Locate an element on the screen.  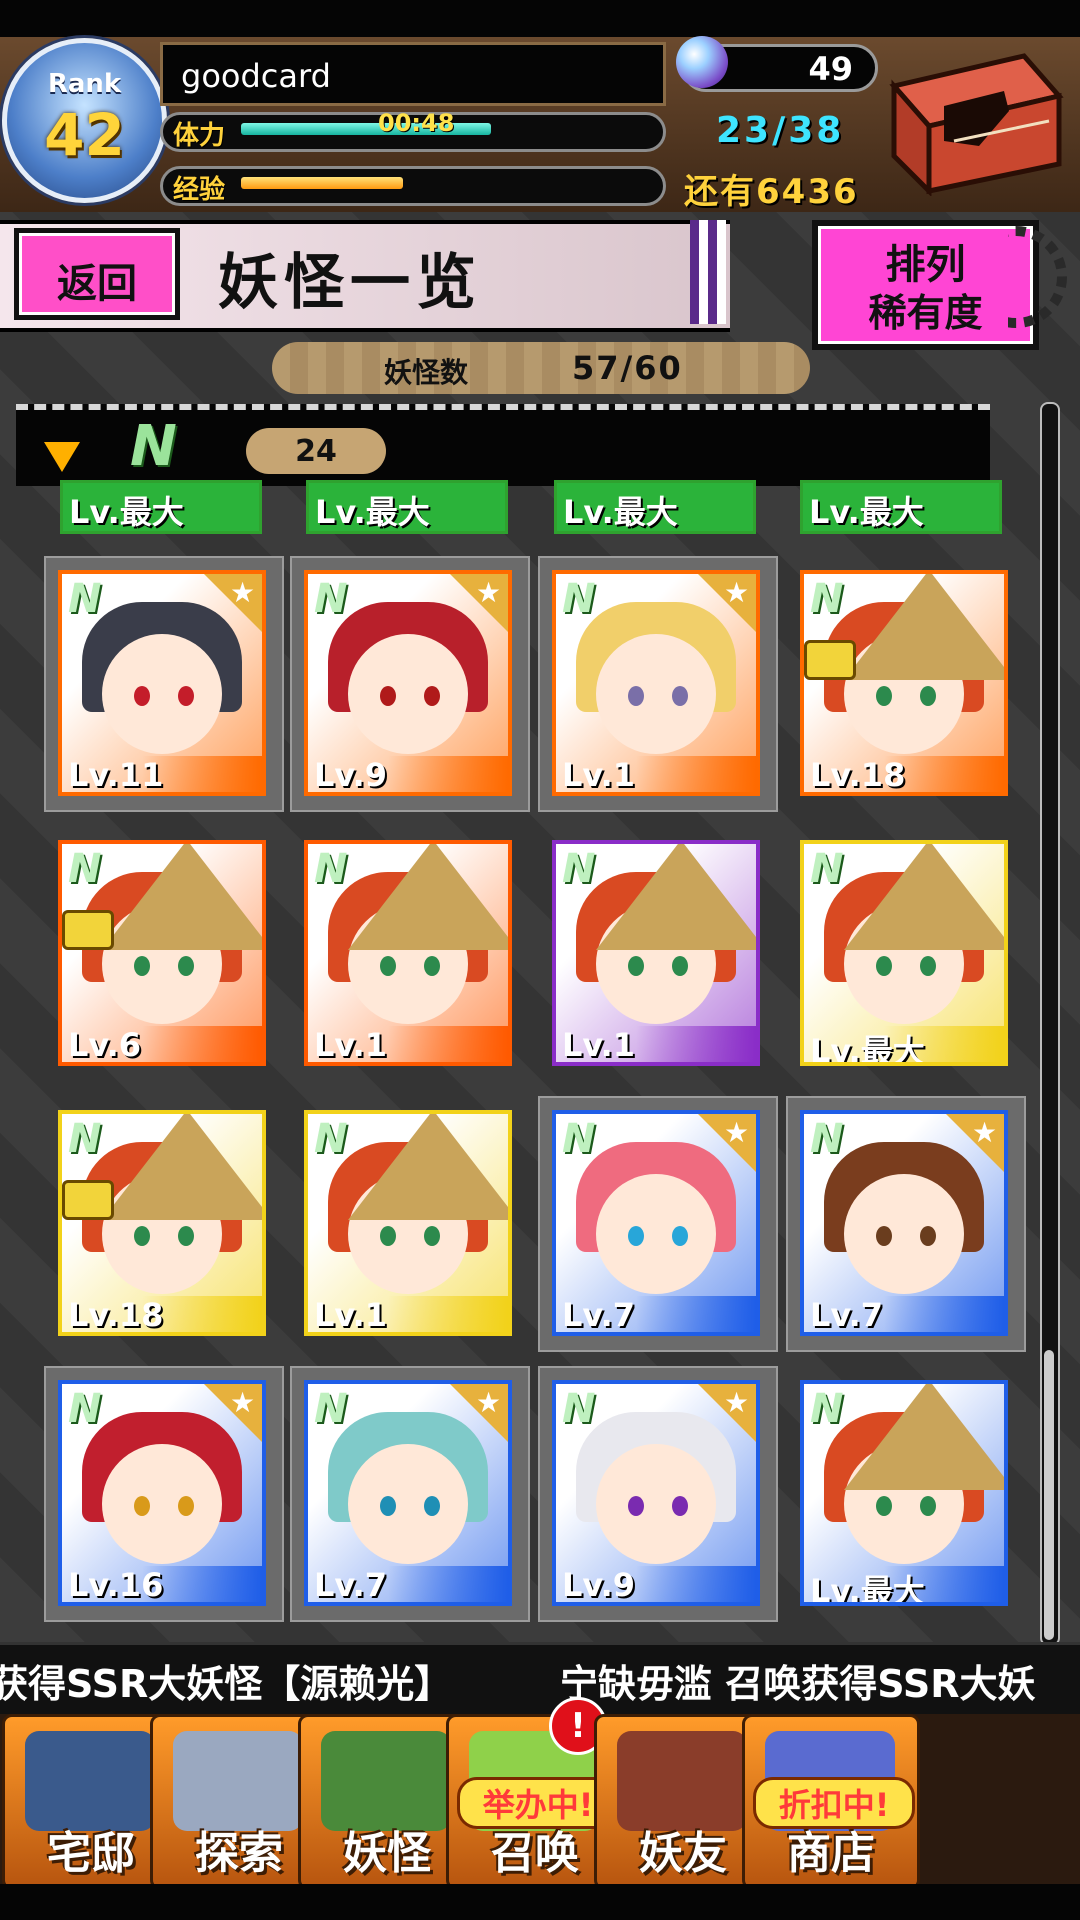
yokai-card: N ★ Lv.16 is located at coordinates (162, 1493).